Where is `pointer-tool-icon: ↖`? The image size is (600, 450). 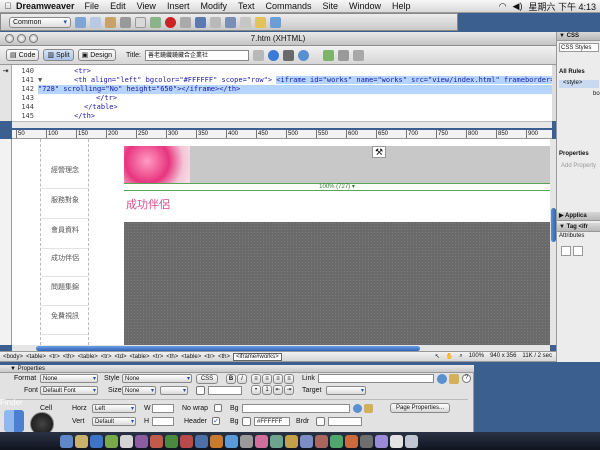
pointer-tool-icon: ↖ is located at coordinates (437, 356).